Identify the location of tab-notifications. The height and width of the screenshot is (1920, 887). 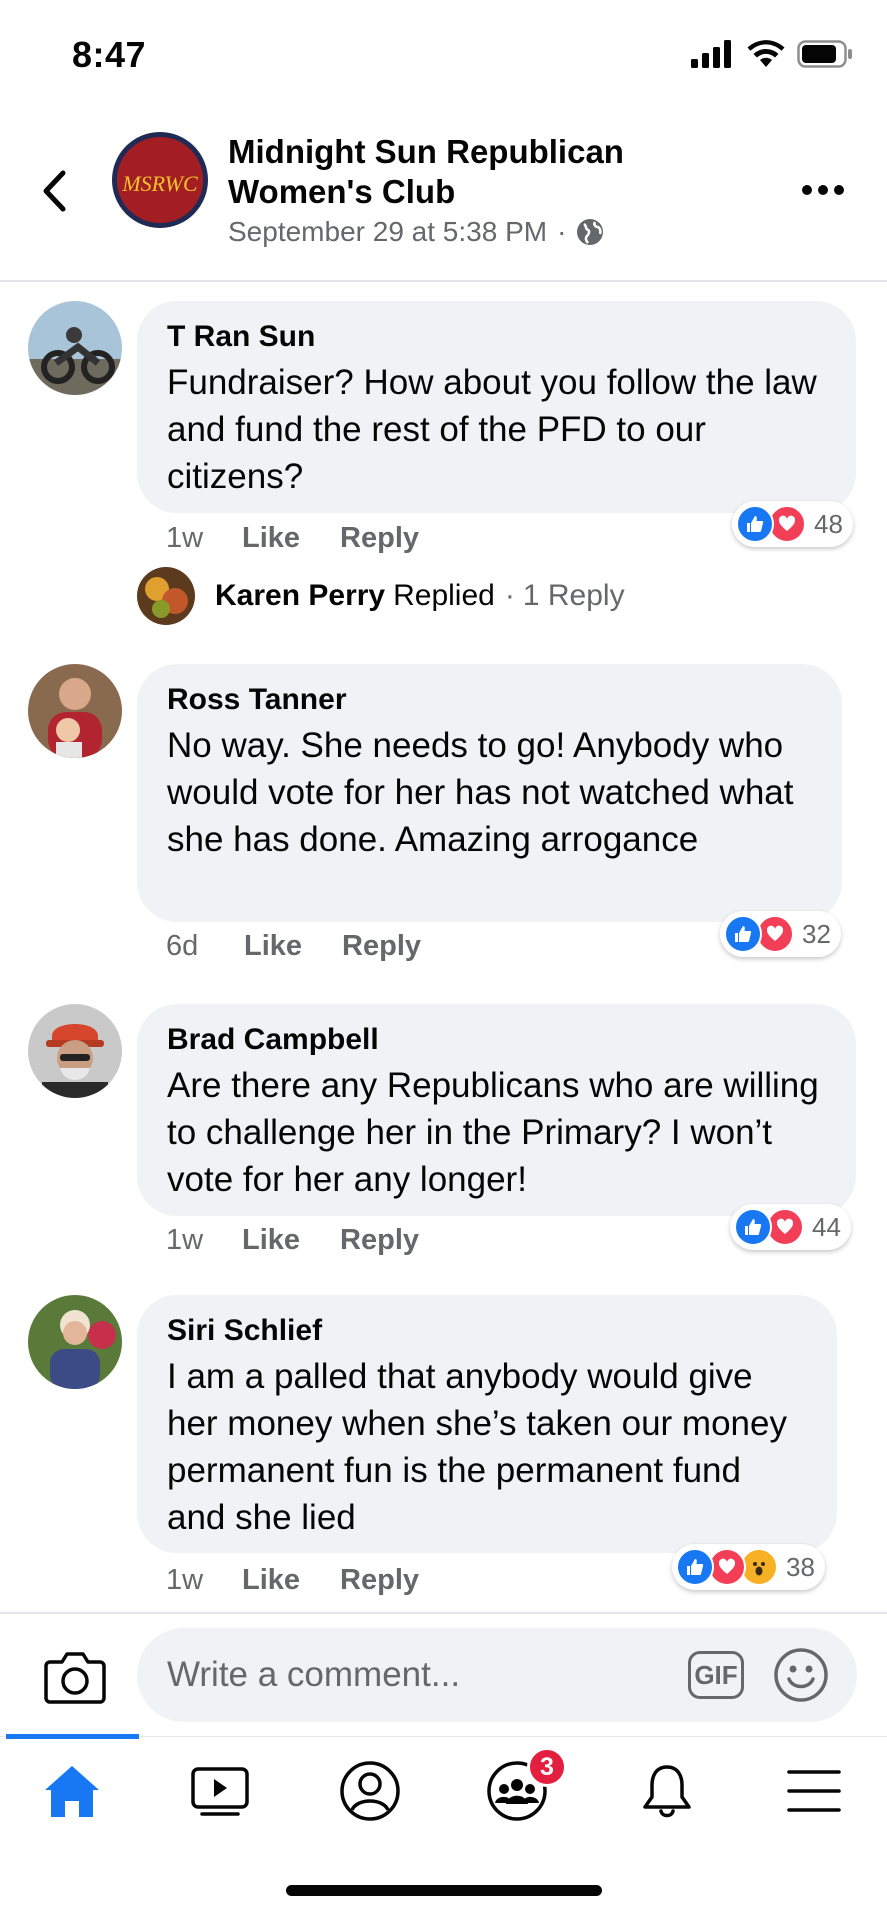
(667, 1791).